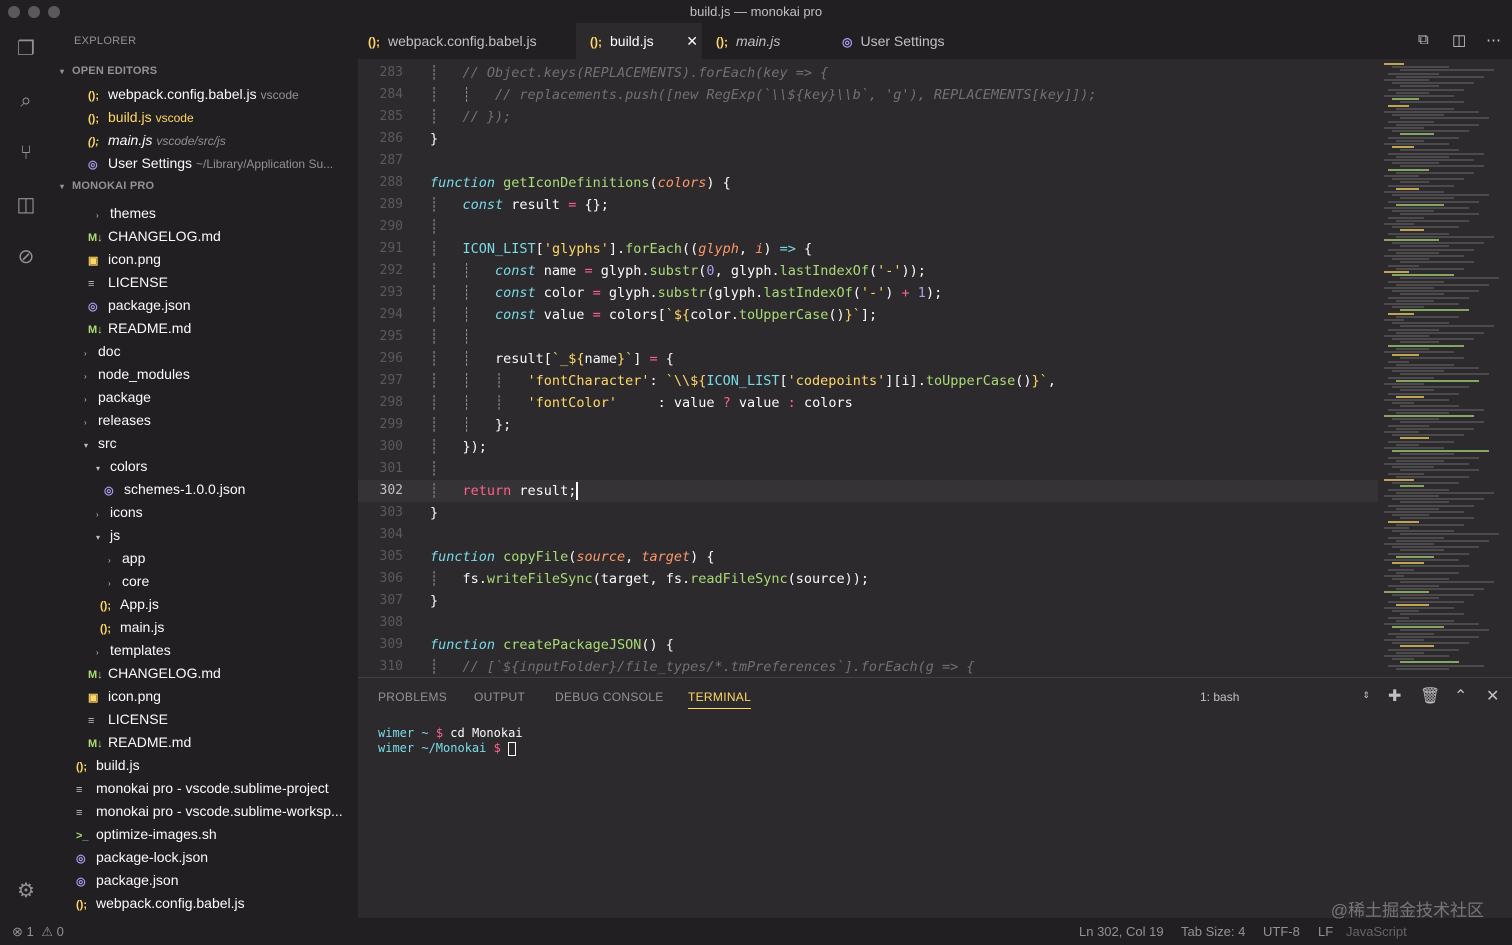 The width and height of the screenshot is (1512, 945). I want to click on terminal-line: wimer ~/Monokai $, so click(447, 748).